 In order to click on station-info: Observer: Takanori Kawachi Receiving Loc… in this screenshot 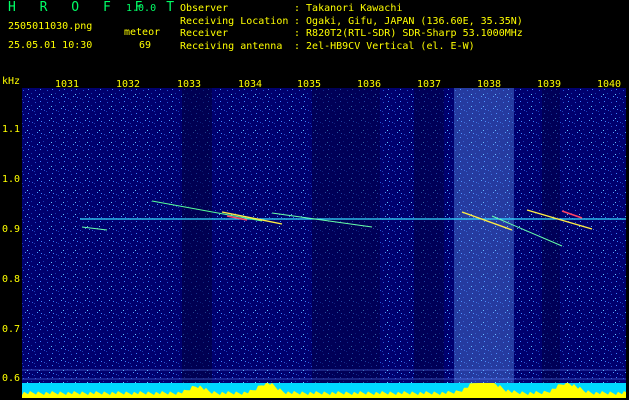, I will do `click(351, 28)`.